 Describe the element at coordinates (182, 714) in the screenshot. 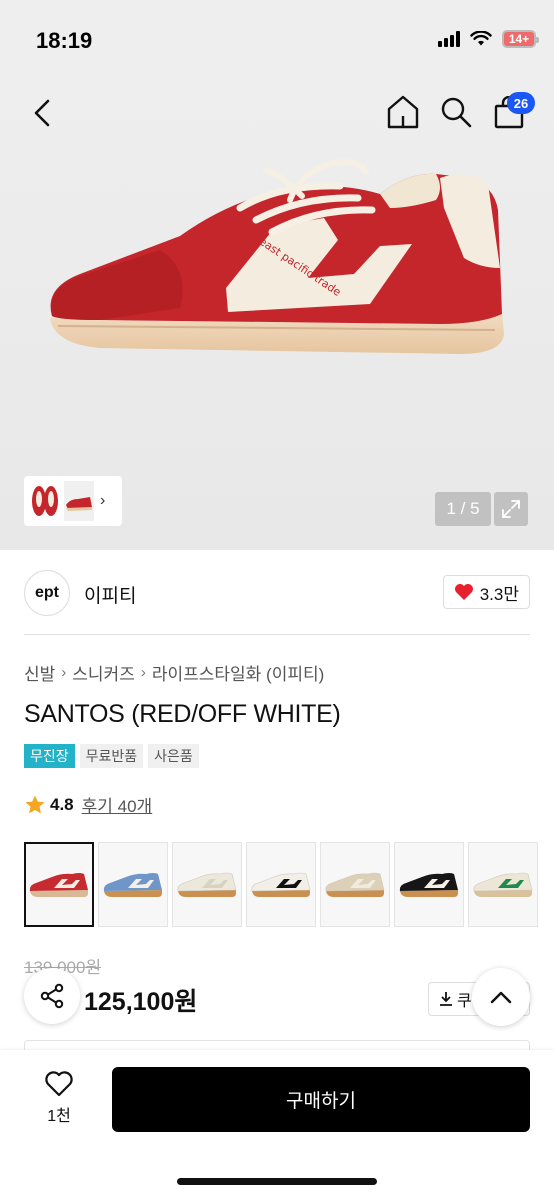

I see `product-title: SANTOS (RED/OFF WHITE)` at that location.